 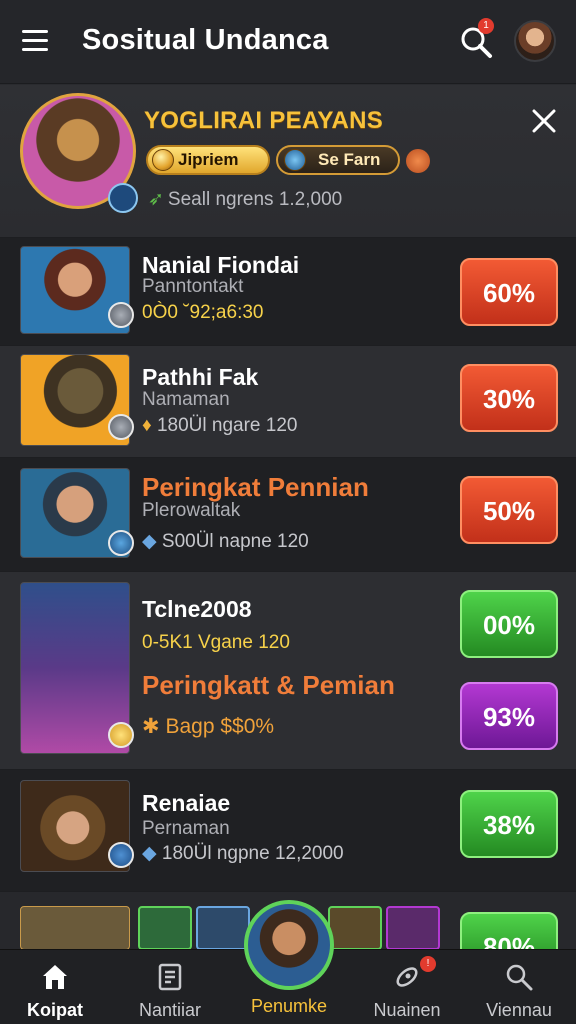 I want to click on player-subtitle: Plerowaltak, so click(x=191, y=510).